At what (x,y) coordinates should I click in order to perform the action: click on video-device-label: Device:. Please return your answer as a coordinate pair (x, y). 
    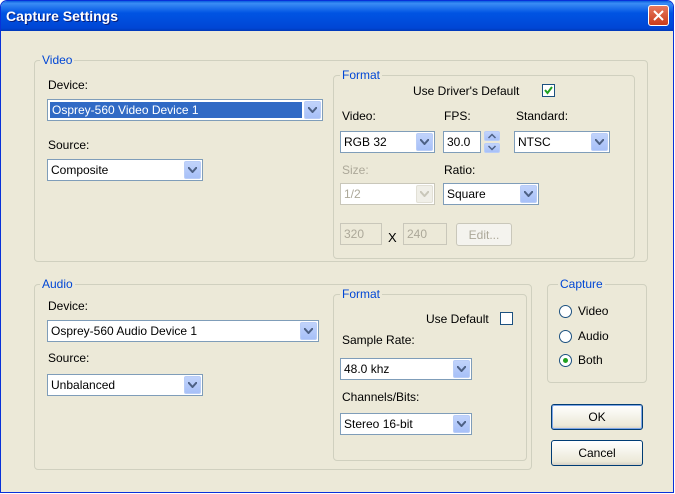
    Looking at the image, I should click on (68, 85).